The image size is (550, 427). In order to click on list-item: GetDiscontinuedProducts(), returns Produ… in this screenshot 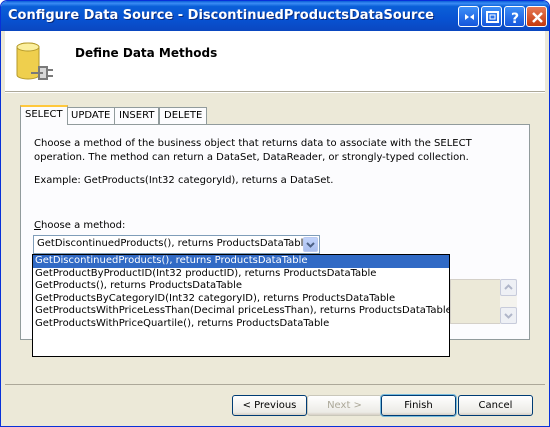, I will do `click(241, 261)`.